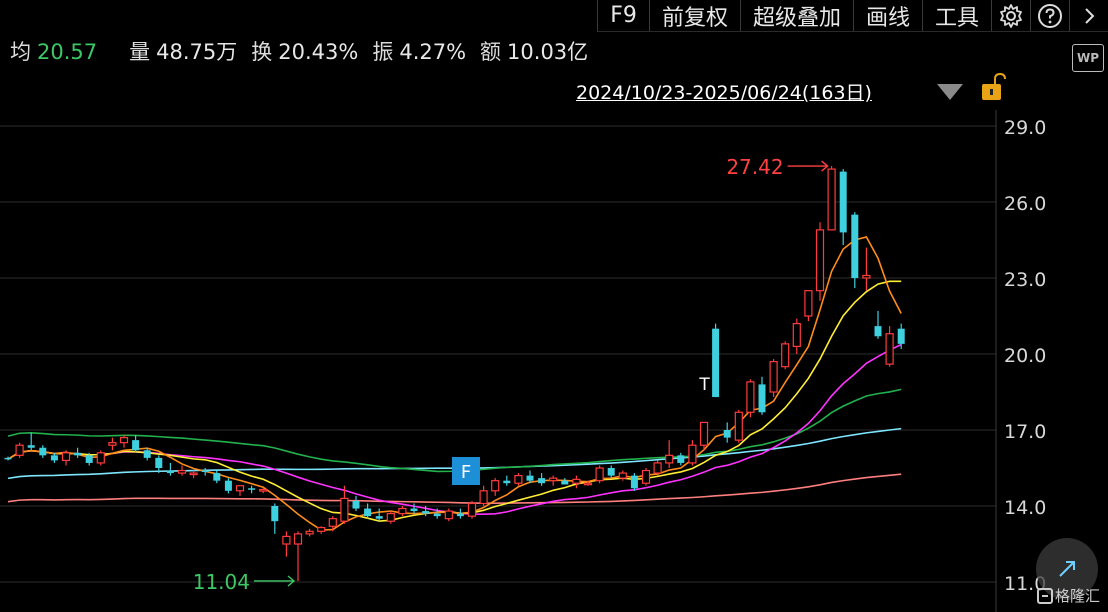 The height and width of the screenshot is (612, 1108). What do you see at coordinates (754, 167) in the screenshot?
I see `max-price-label: 27.42` at bounding box center [754, 167].